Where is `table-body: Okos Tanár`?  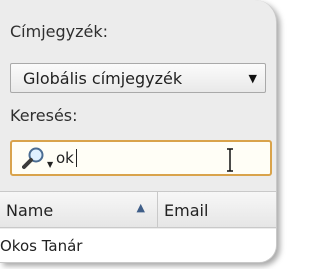 table-body: Okos Tanár is located at coordinates (138, 245).